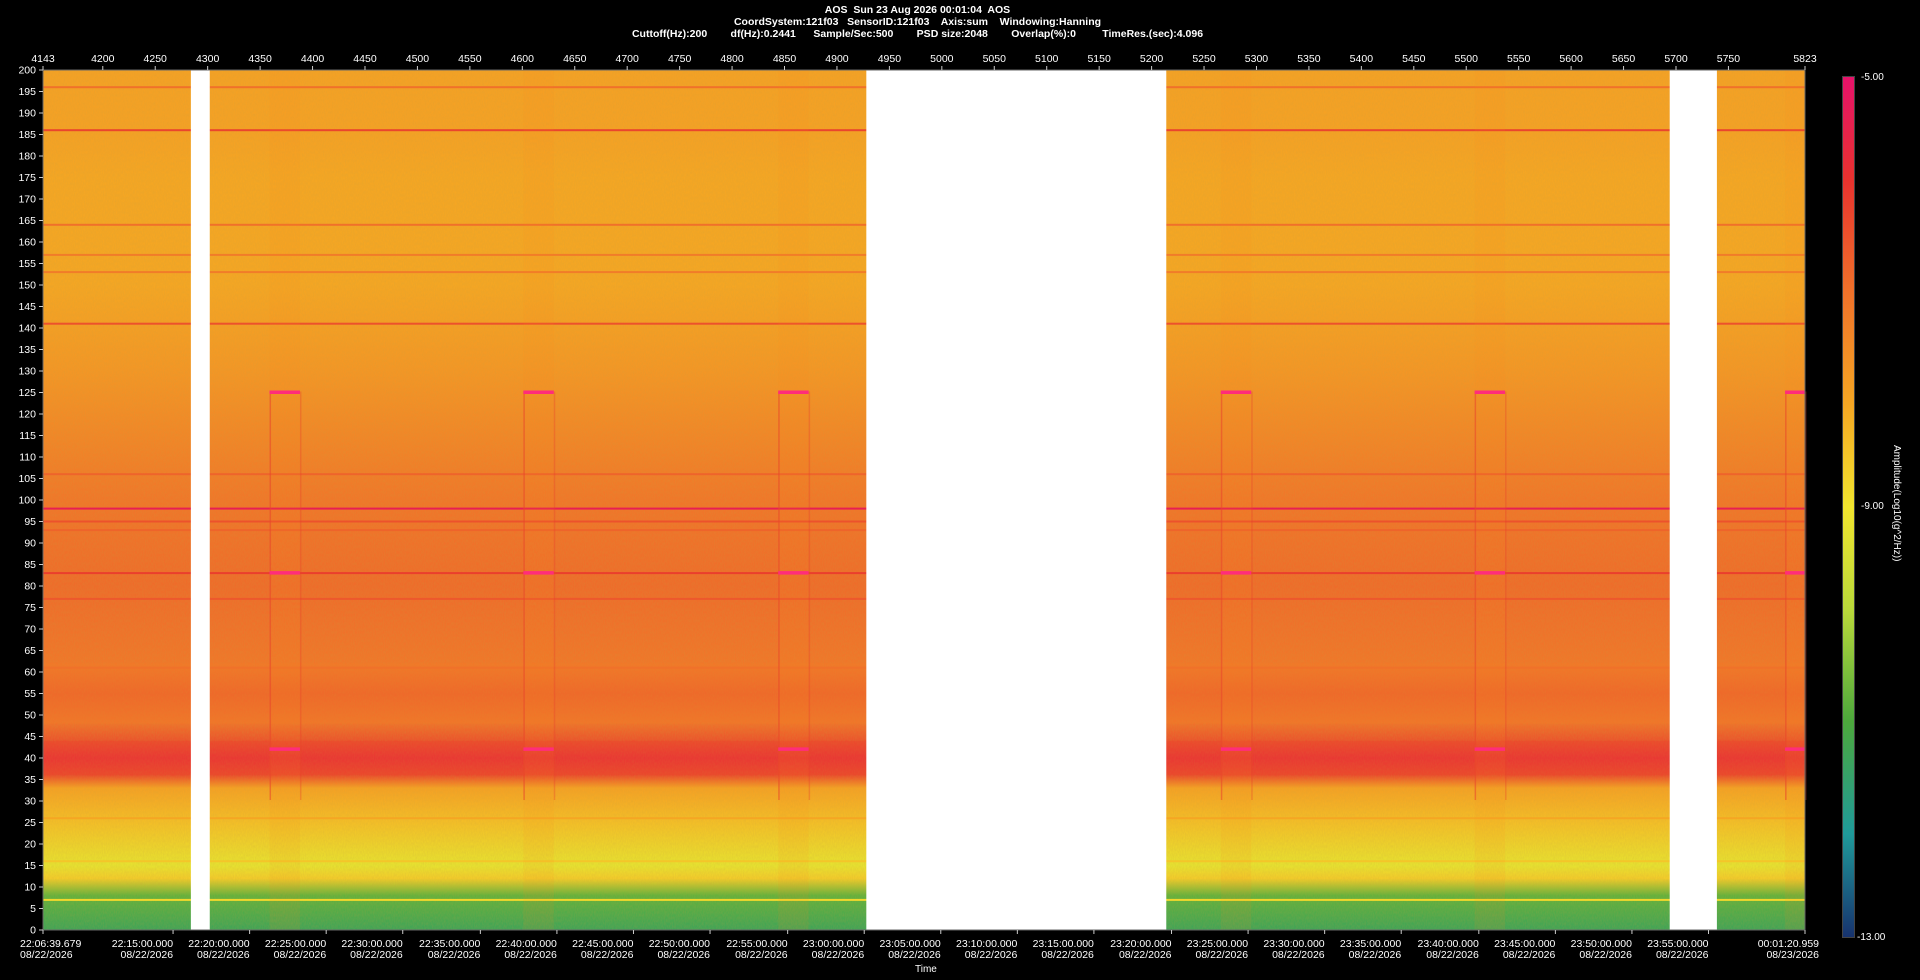  What do you see at coordinates (156, 59) in the screenshot?
I see `top-tick-label-4250: 4250` at bounding box center [156, 59].